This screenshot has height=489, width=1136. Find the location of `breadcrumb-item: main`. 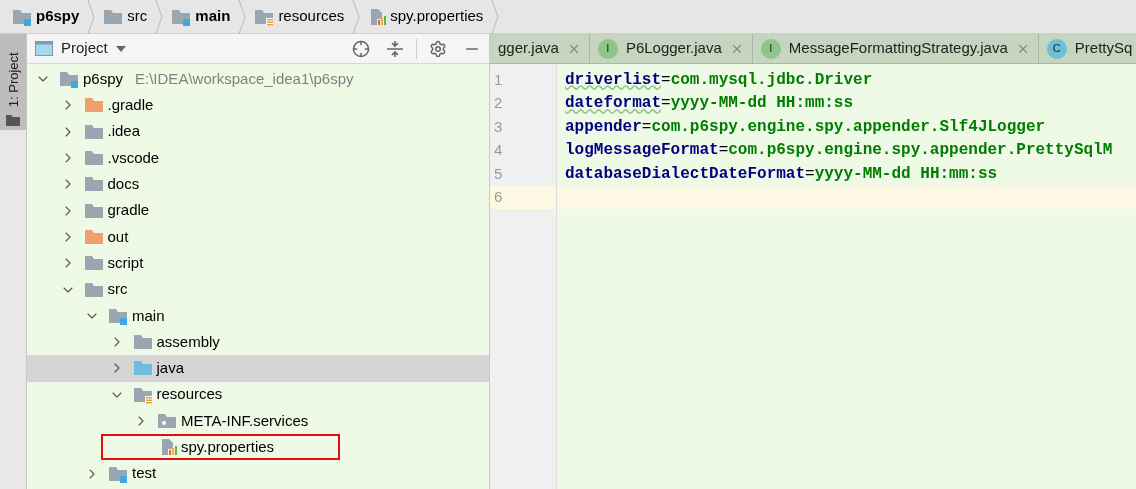

breadcrumb-item: main is located at coordinates (213, 16).